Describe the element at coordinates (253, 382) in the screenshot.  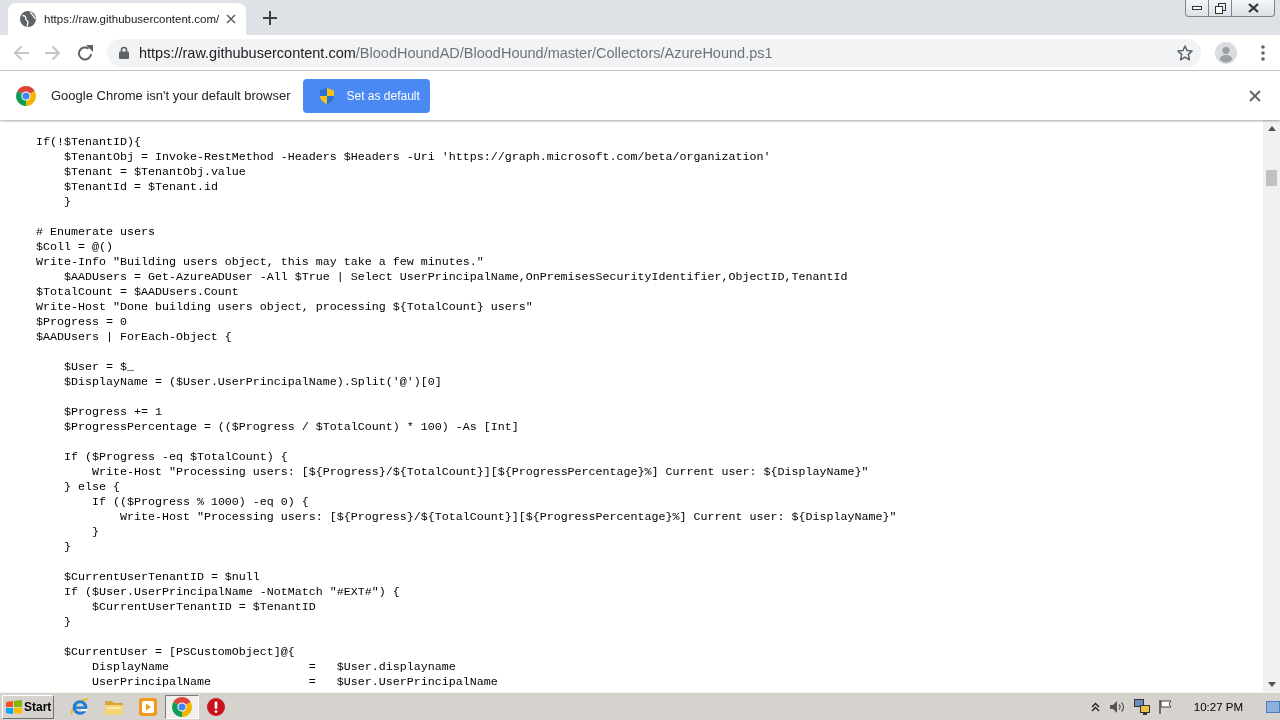
I see `code-line: $DisplayName = ($User.UserPrincipalName).Split('@')[0]` at that location.